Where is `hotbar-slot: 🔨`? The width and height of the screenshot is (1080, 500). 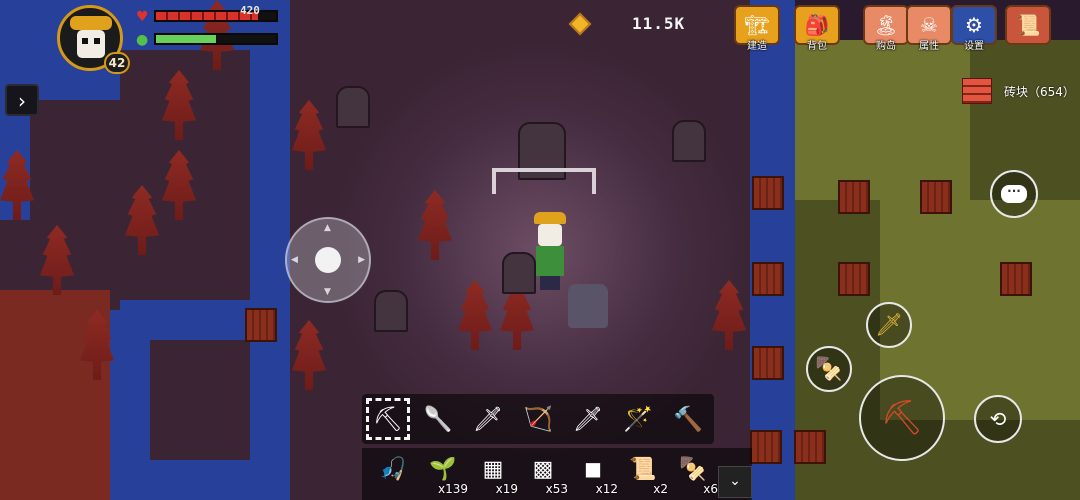
hotbar-slot: 🔨 is located at coordinates (688, 419).